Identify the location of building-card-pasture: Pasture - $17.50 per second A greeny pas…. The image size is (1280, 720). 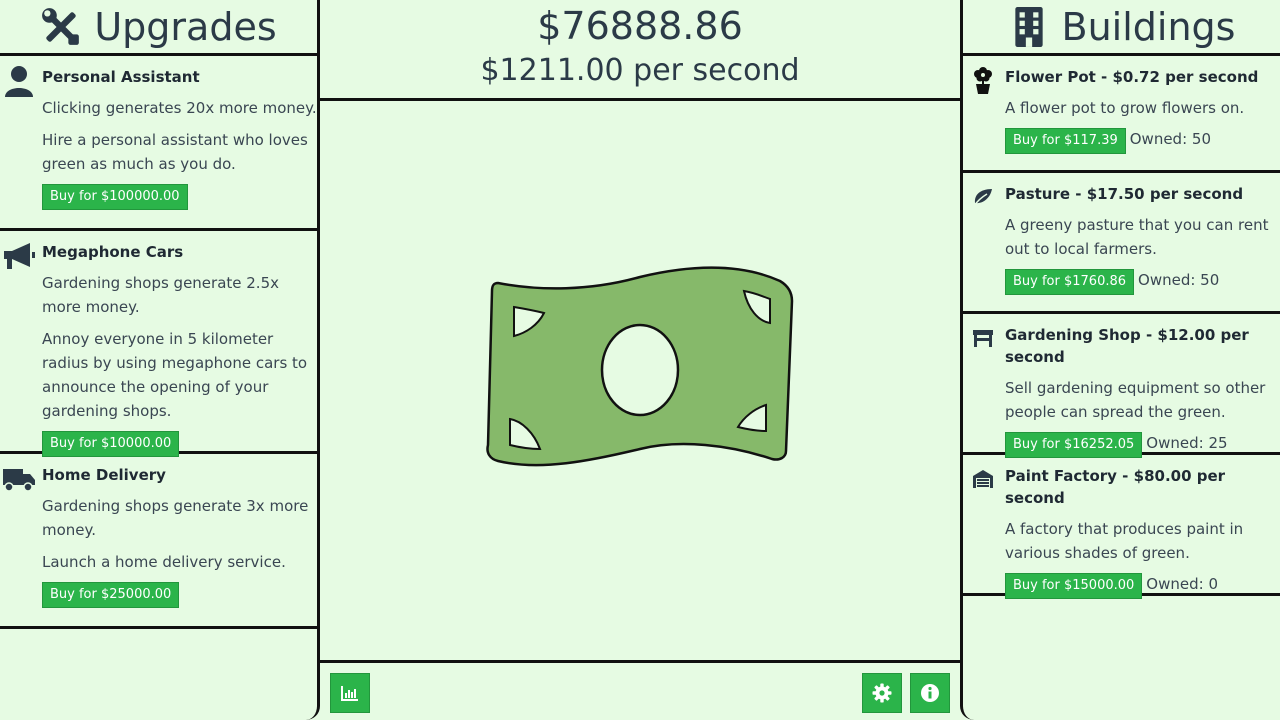
(1121, 243).